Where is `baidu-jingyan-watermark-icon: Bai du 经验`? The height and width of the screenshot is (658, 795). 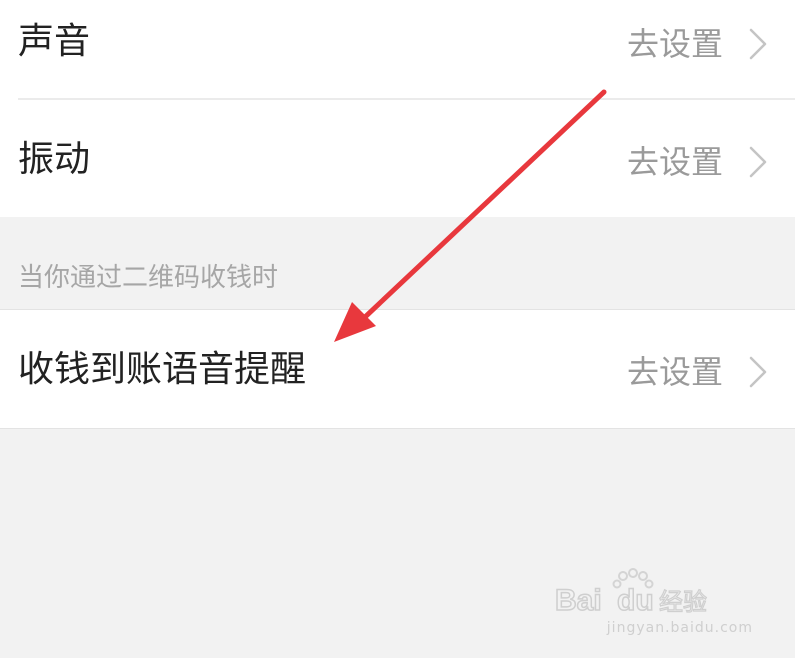 baidu-jingyan-watermark-icon: Bai du 经验 is located at coordinates (631, 593).